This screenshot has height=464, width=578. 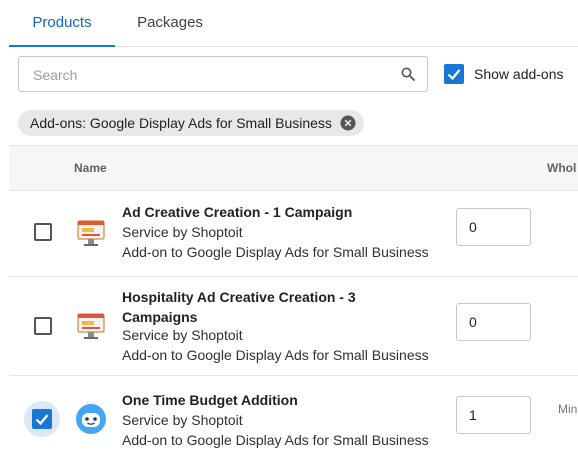 I want to click on search-box, so click(x=223, y=74).